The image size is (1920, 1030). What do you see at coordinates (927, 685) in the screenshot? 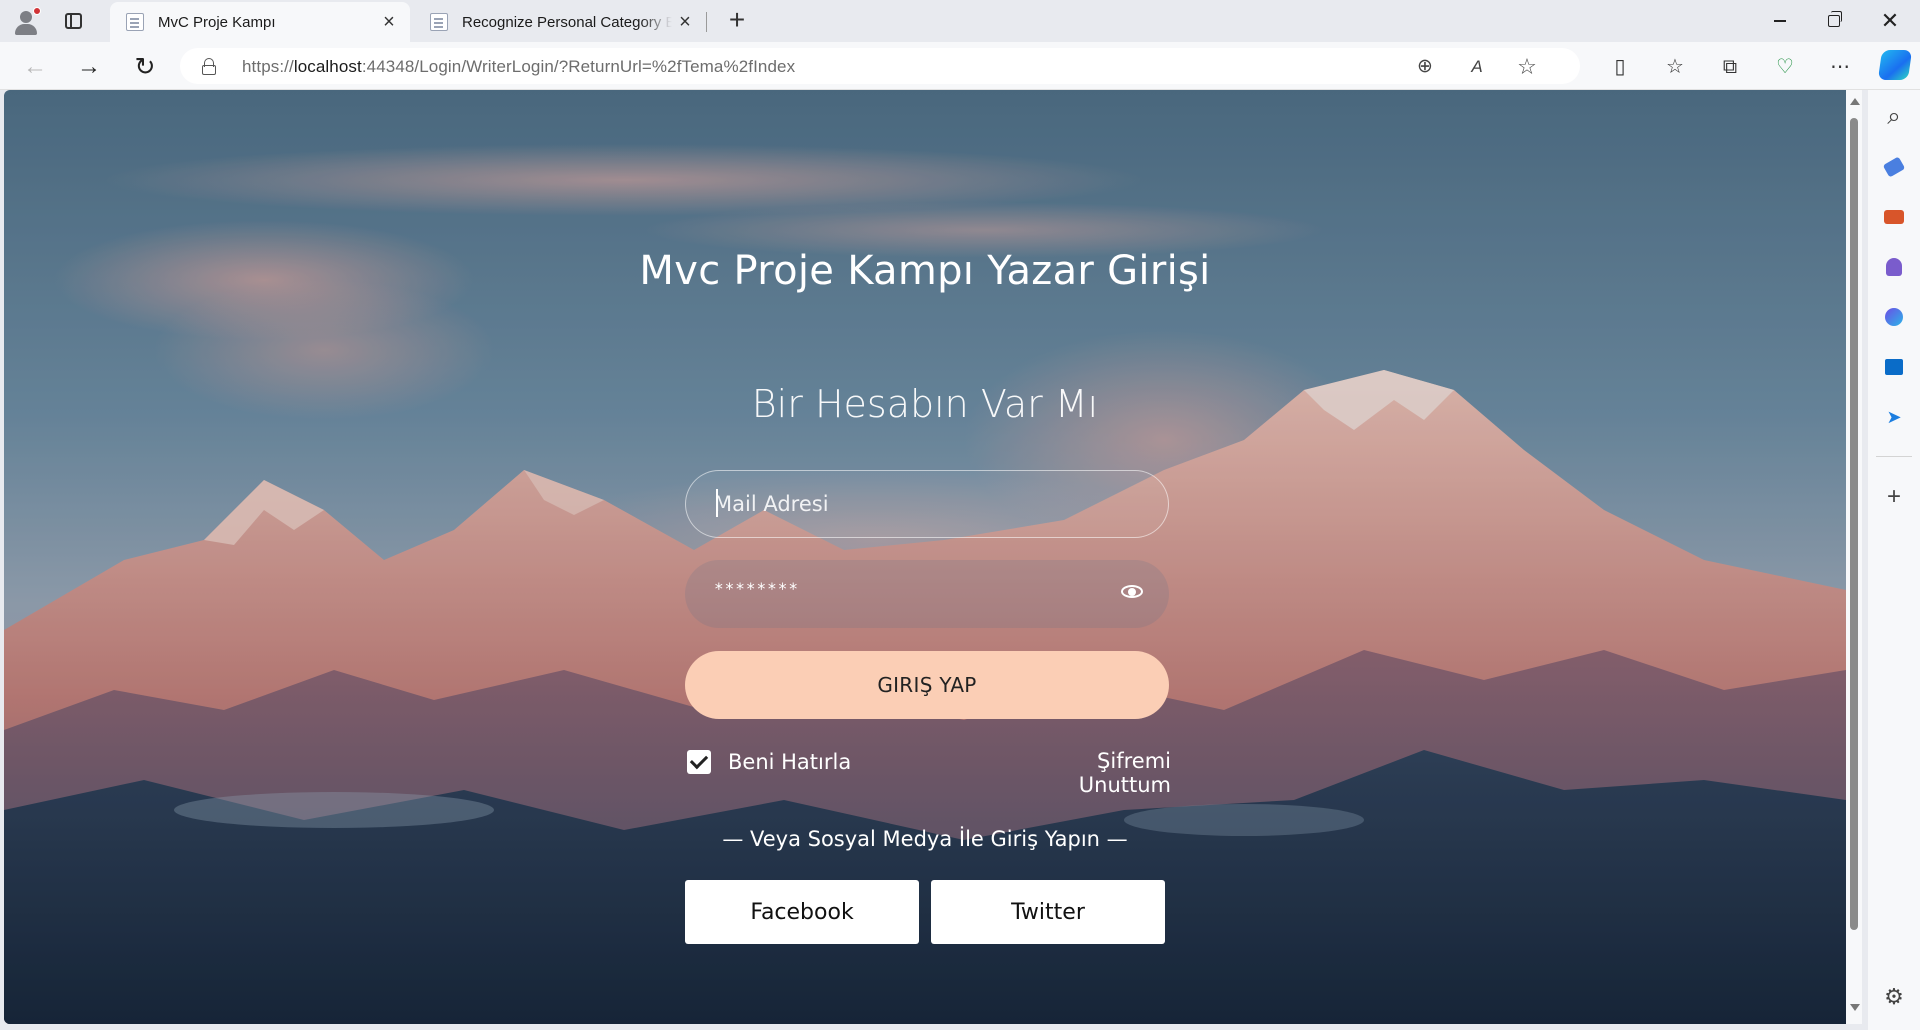
I see `login-button: GIRIŞ YAP` at bounding box center [927, 685].